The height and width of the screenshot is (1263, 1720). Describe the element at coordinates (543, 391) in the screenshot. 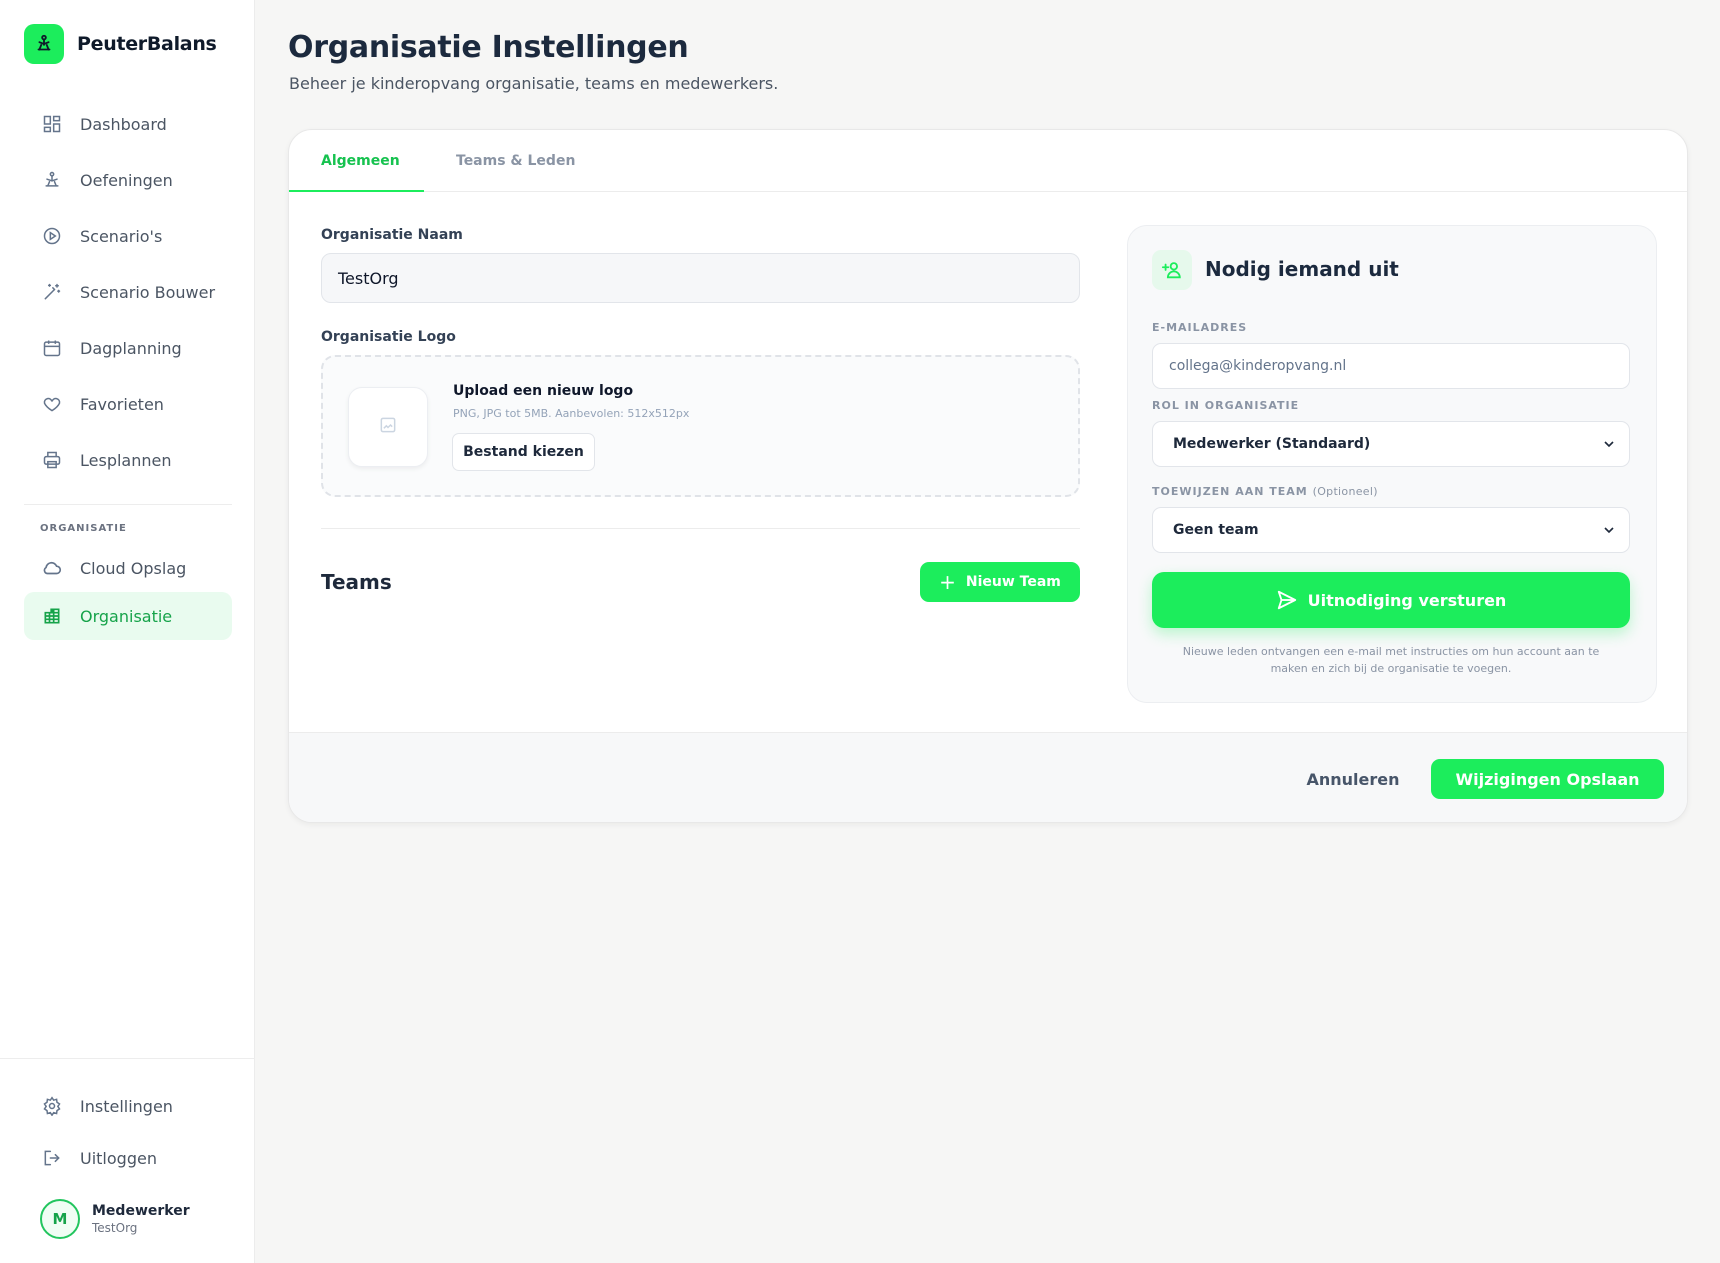

I see `upload-title: Upload een nieuw logo` at that location.